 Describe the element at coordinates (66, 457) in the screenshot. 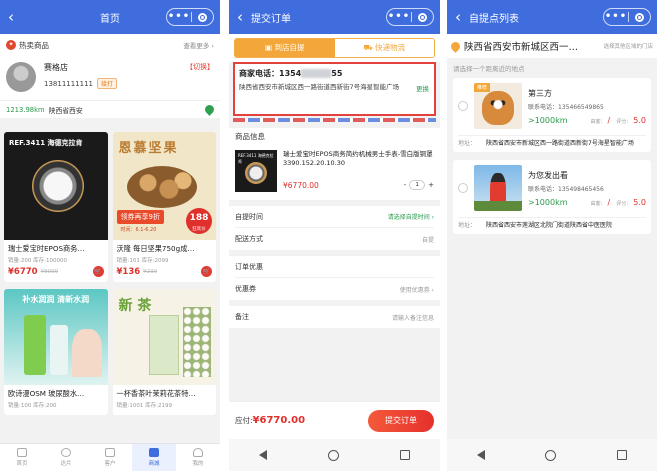

I see `tab-discover: 达片` at that location.